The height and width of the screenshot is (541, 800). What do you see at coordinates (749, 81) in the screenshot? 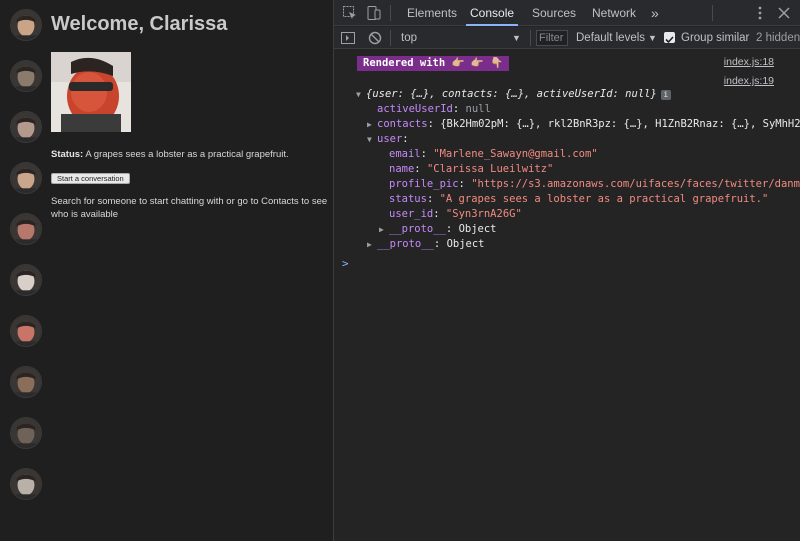
I see `source-link: index.js:19` at bounding box center [749, 81].